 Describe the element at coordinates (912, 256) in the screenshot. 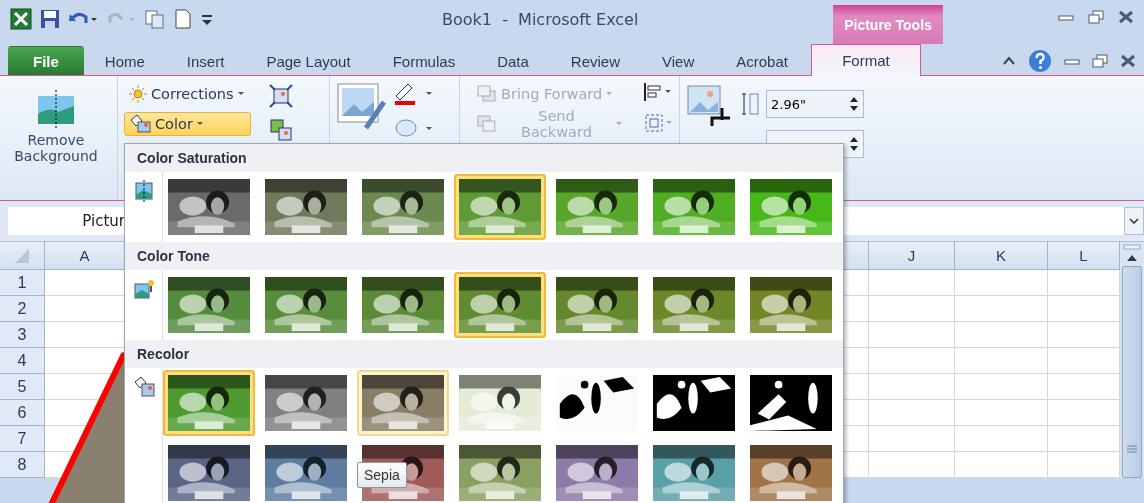

I see `column-header: J` at that location.